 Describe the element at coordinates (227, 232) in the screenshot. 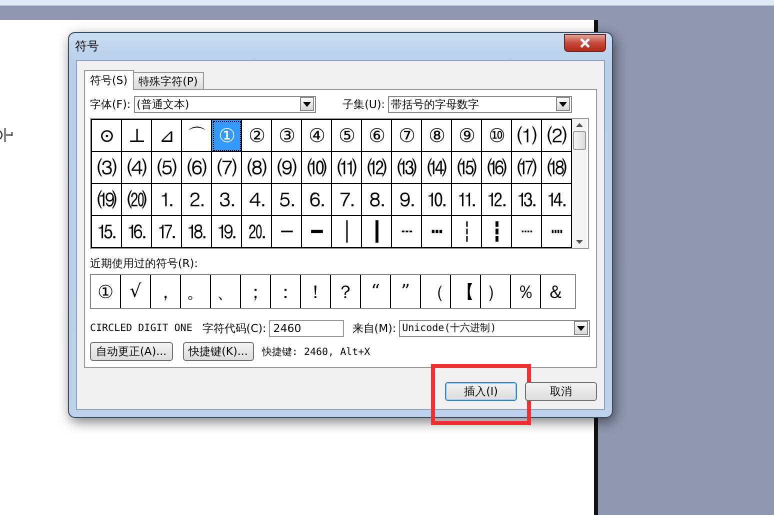

I see `symbol-cell: ⒚` at that location.